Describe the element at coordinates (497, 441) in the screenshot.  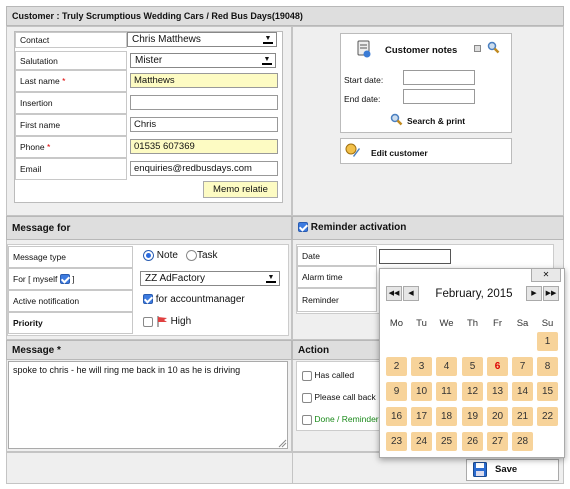
I see `calendar-day: 27` at that location.